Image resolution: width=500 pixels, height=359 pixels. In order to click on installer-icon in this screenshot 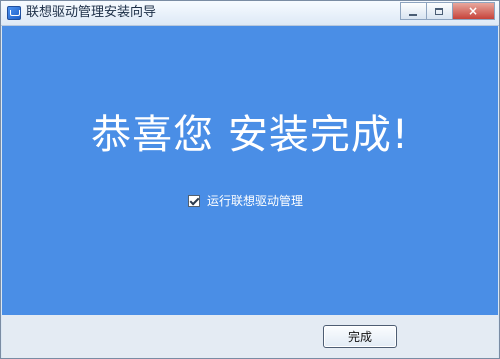, I will do `click(14, 13)`.